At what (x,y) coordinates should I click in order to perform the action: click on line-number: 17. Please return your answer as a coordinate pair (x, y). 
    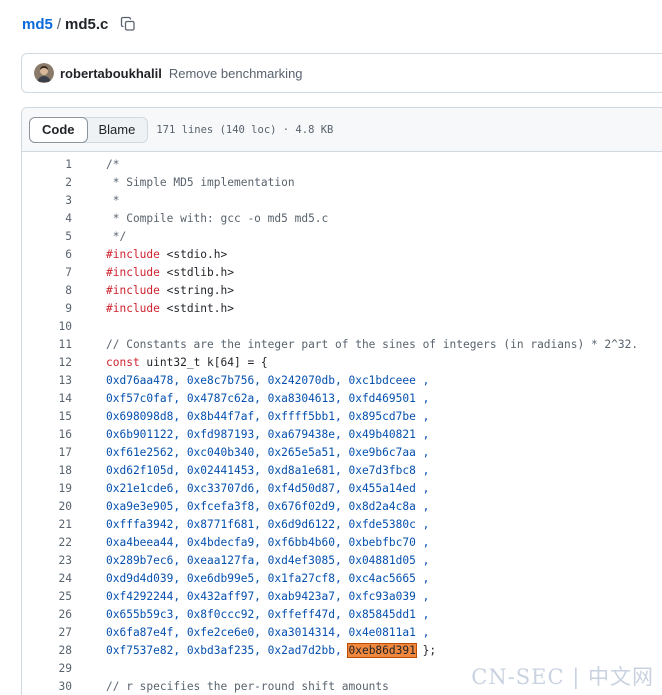
    Looking at the image, I should click on (47, 452).